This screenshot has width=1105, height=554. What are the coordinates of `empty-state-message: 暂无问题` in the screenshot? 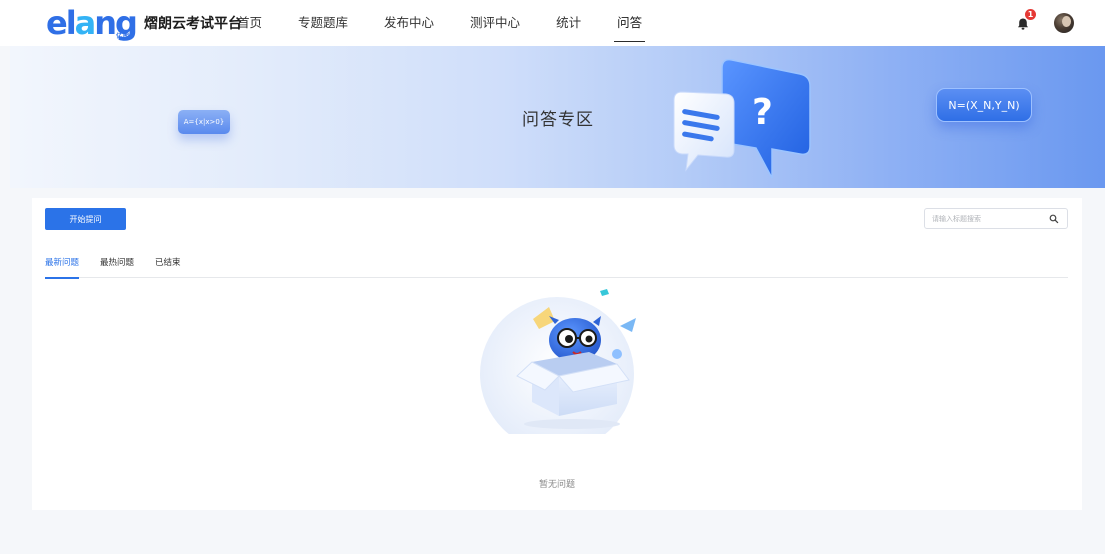 It's located at (556, 485).